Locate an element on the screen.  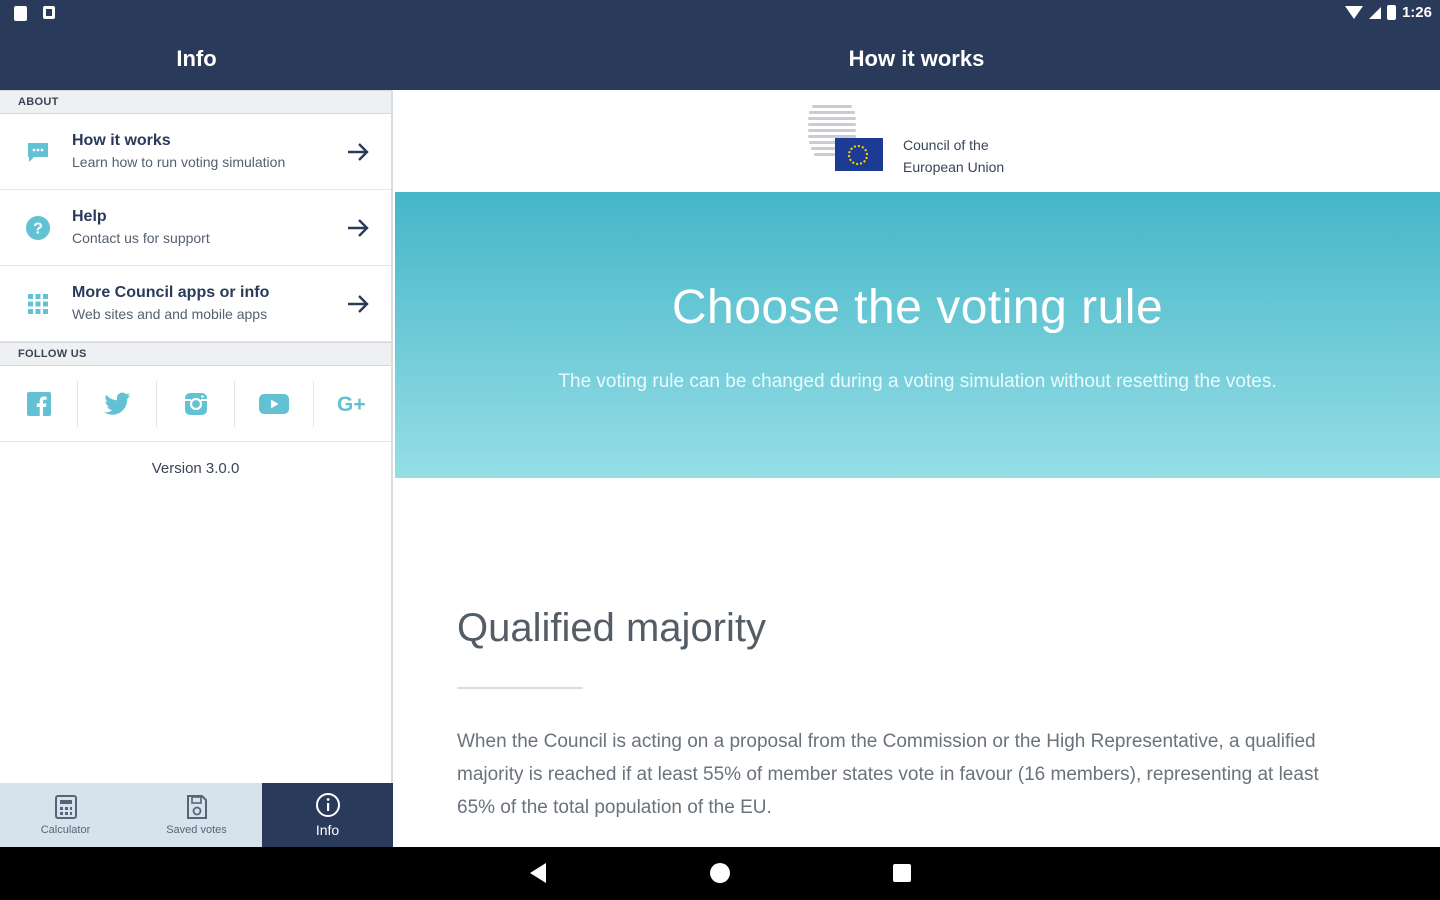
tab-info: Info is located at coordinates (327, 815).